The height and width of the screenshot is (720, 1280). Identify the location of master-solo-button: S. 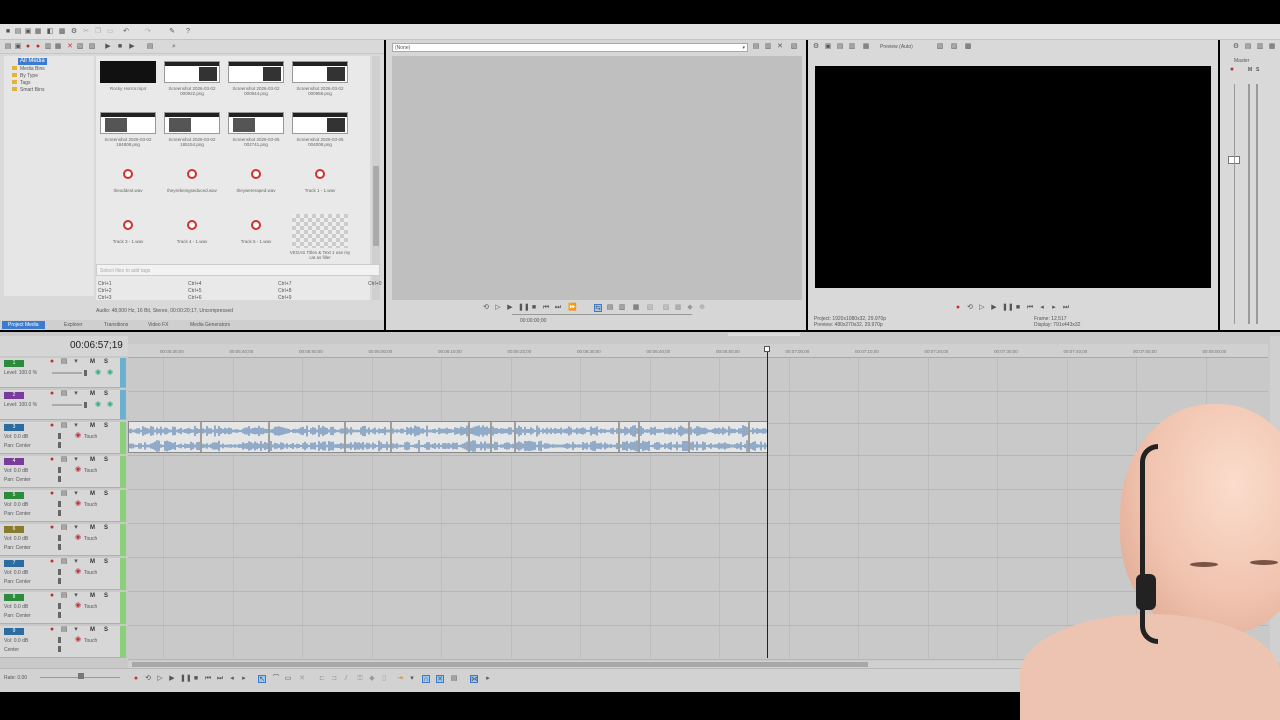
(1257, 70).